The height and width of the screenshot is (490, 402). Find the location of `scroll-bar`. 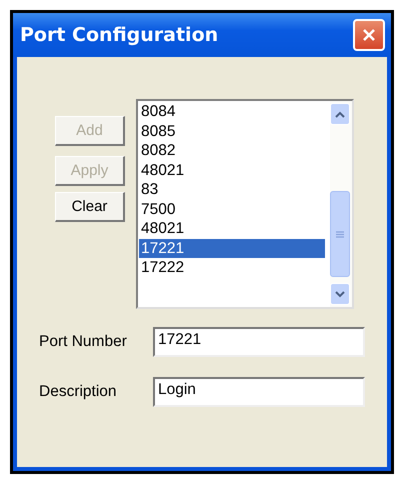

scroll-bar is located at coordinates (341, 204).